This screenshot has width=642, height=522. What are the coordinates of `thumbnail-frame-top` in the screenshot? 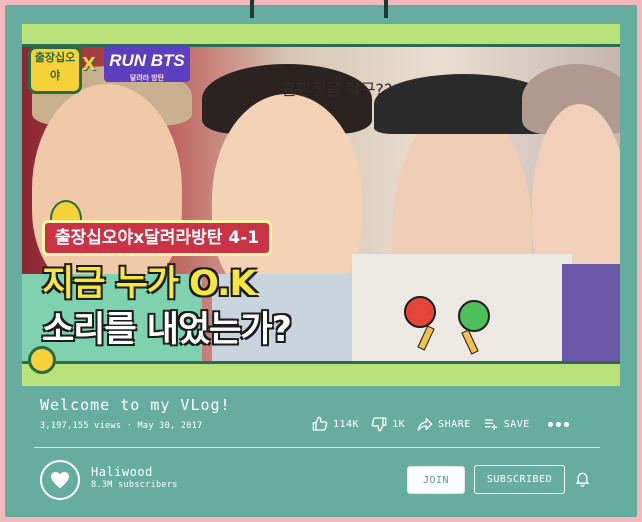 It's located at (321, 35).